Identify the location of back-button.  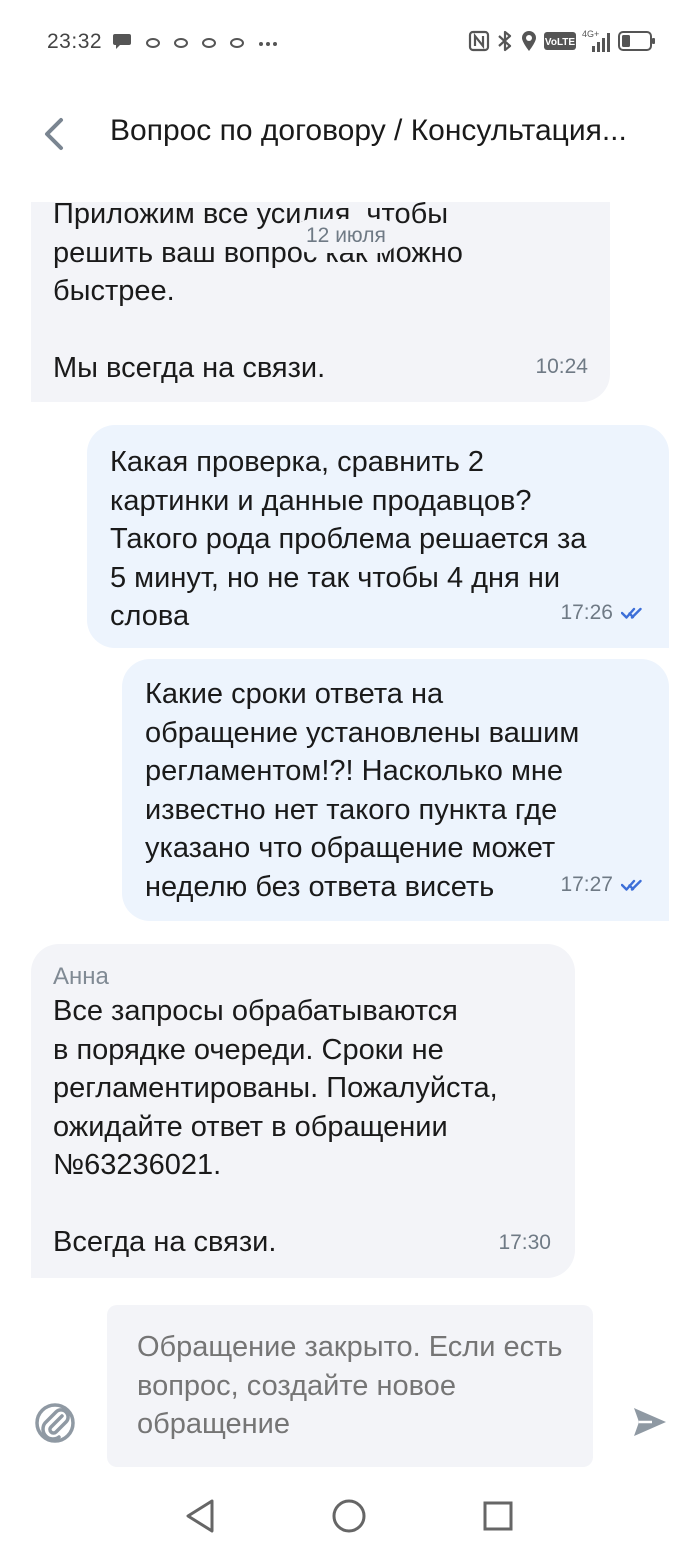
(54, 134).